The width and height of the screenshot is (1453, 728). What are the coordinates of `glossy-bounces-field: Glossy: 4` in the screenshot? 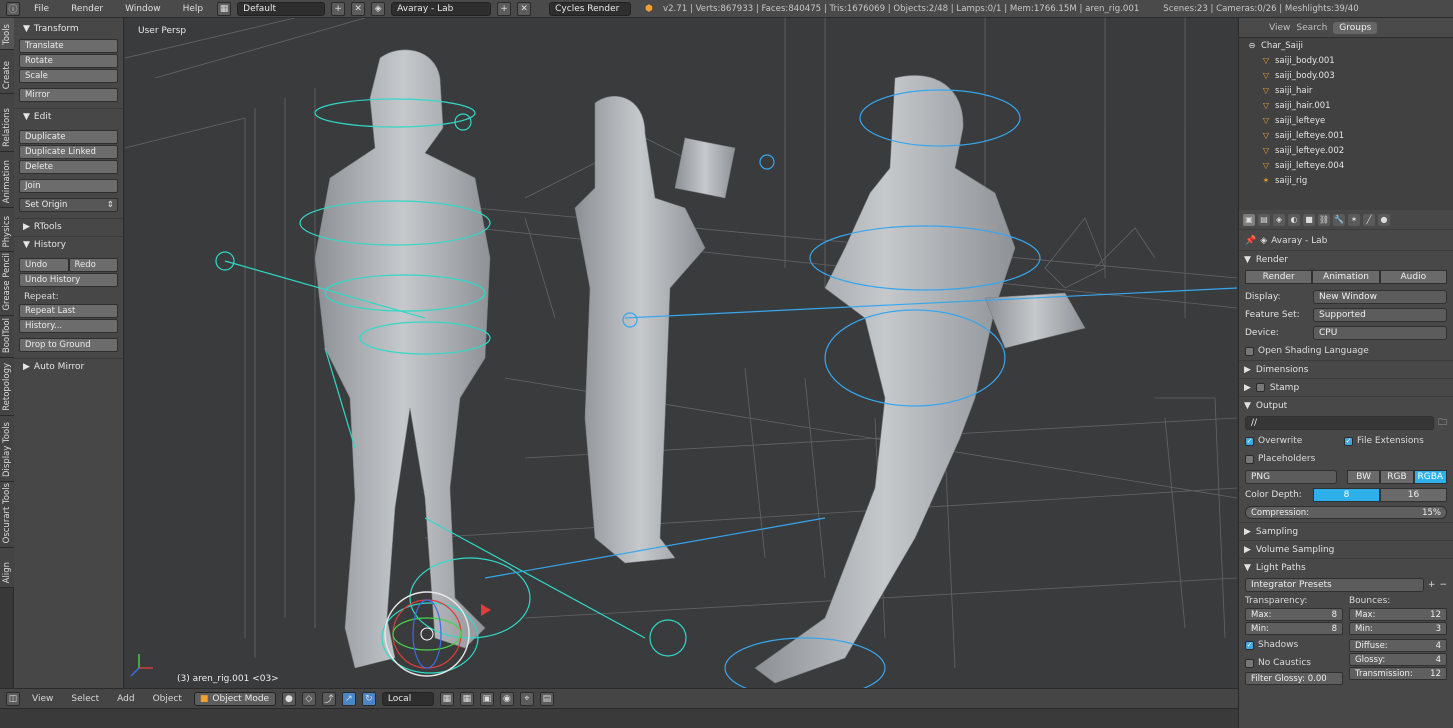 It's located at (1398, 659).